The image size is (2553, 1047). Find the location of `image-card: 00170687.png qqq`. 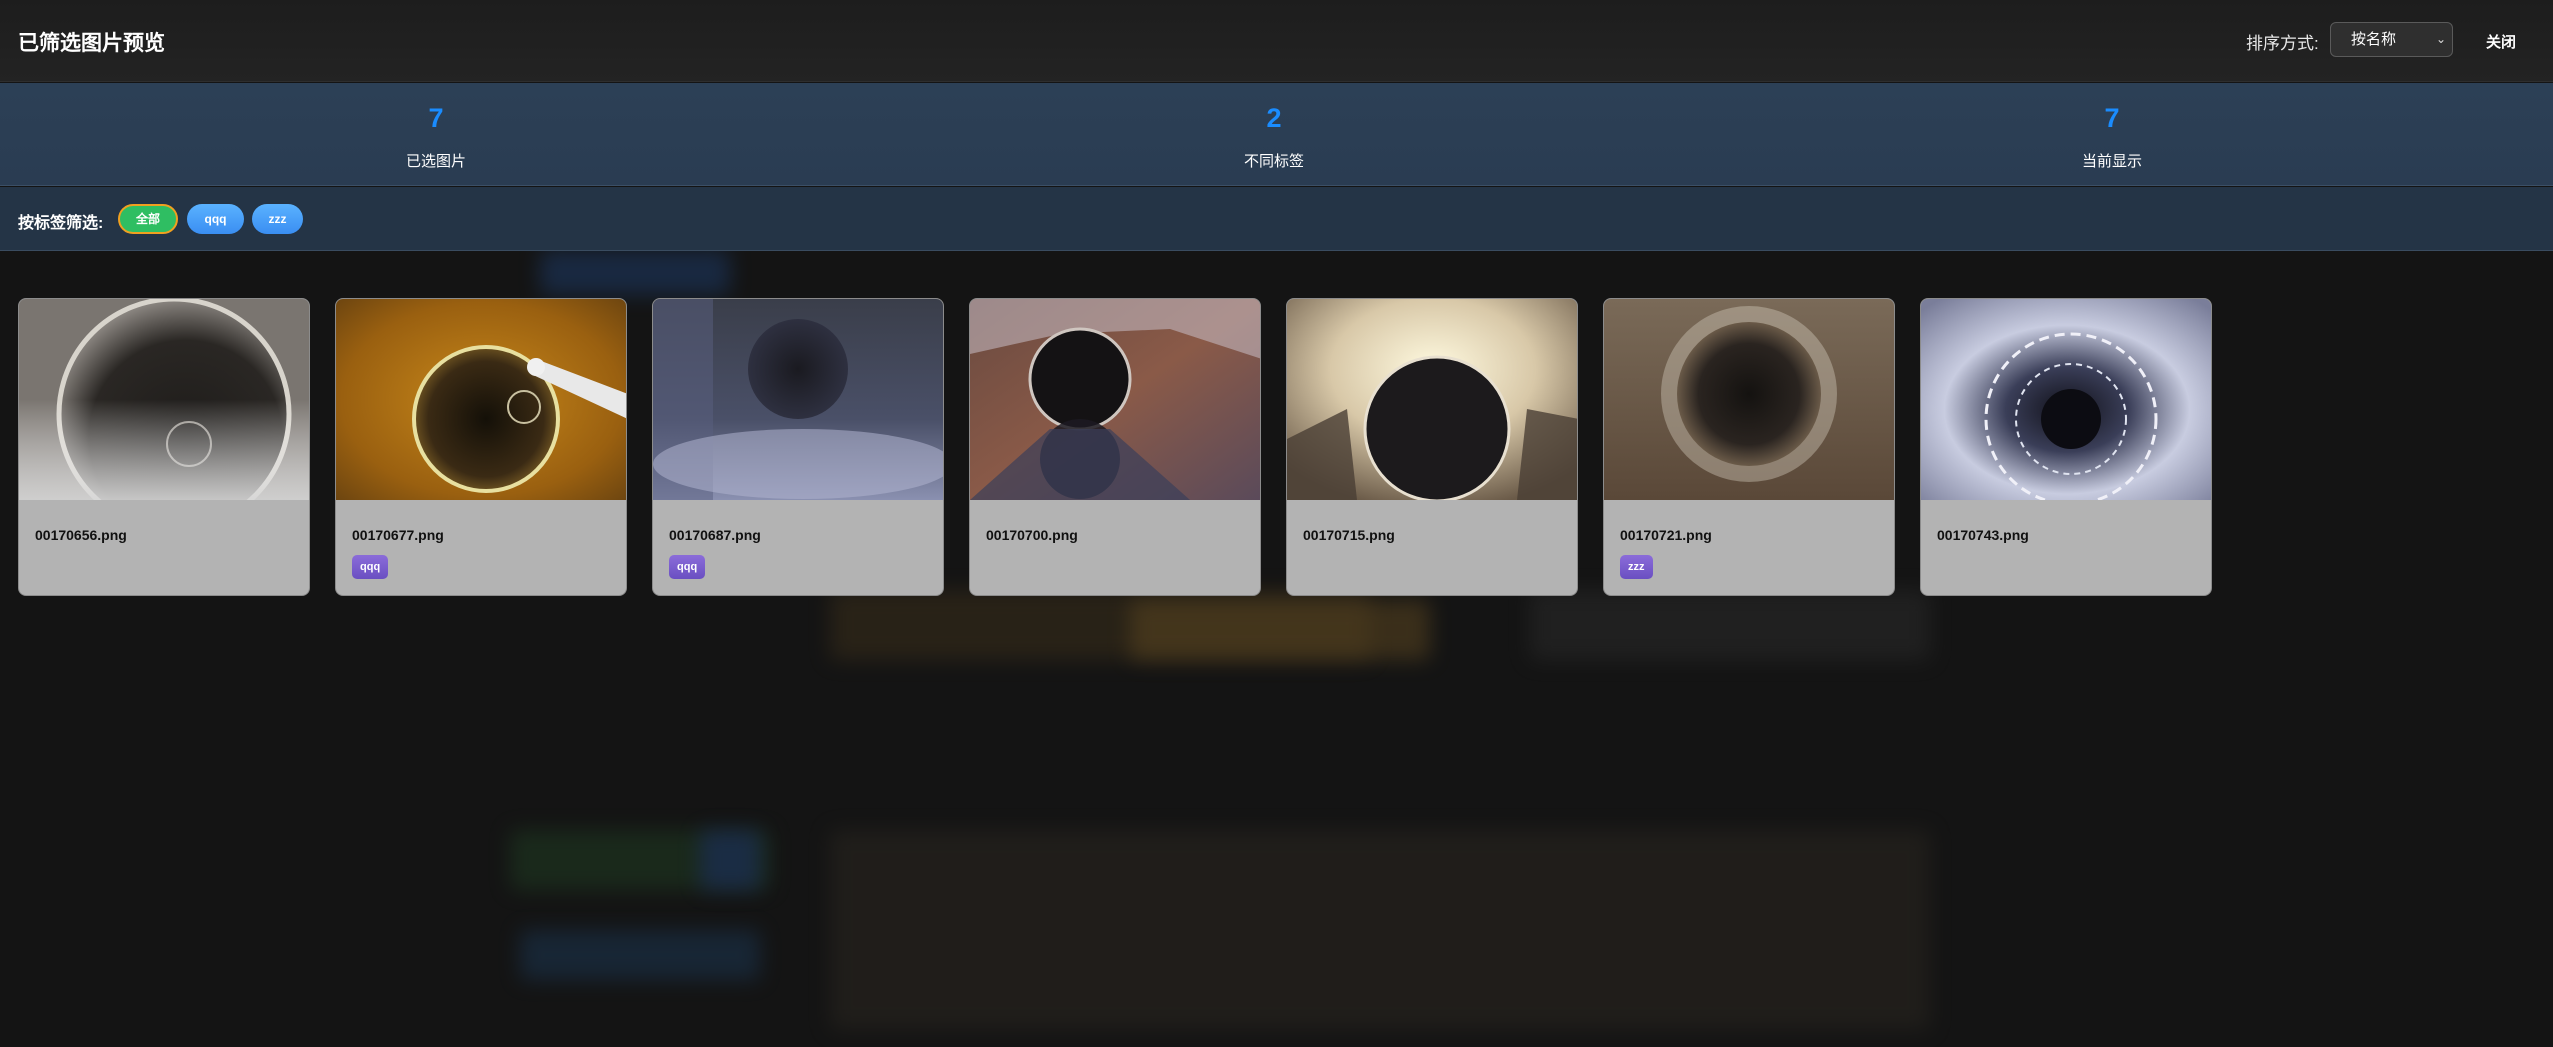

image-card: 00170687.png qqq is located at coordinates (798, 447).